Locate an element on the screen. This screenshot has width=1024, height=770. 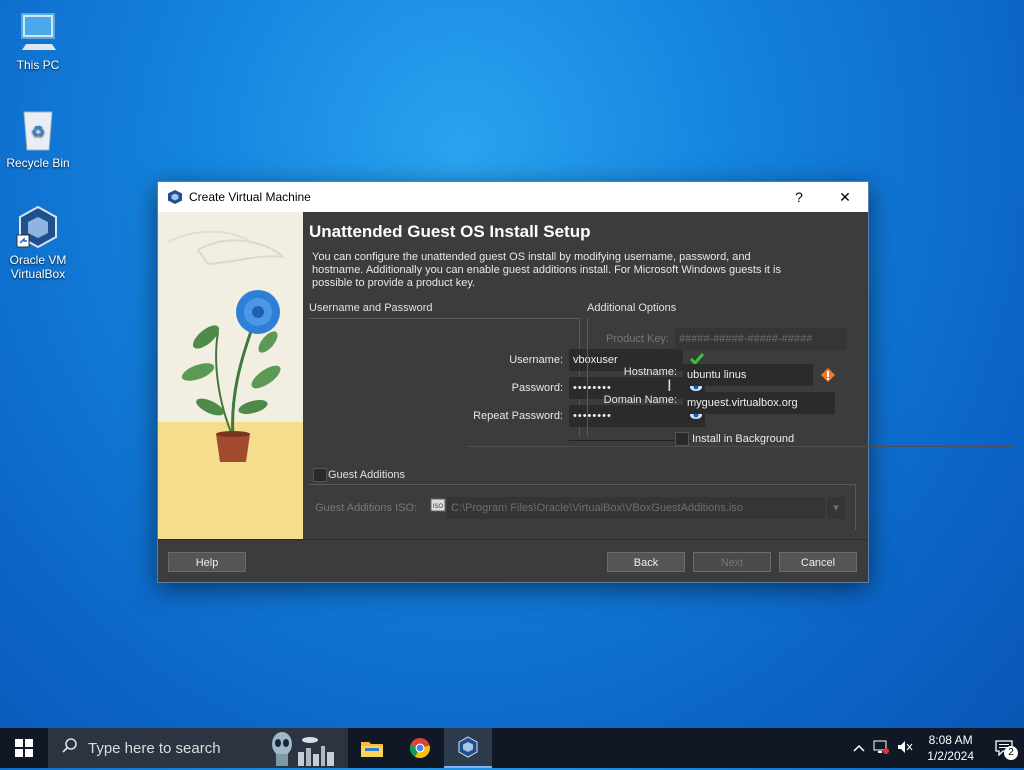
product-key-field: #####-#####-#####-##### is located at coordinates (761, 339).